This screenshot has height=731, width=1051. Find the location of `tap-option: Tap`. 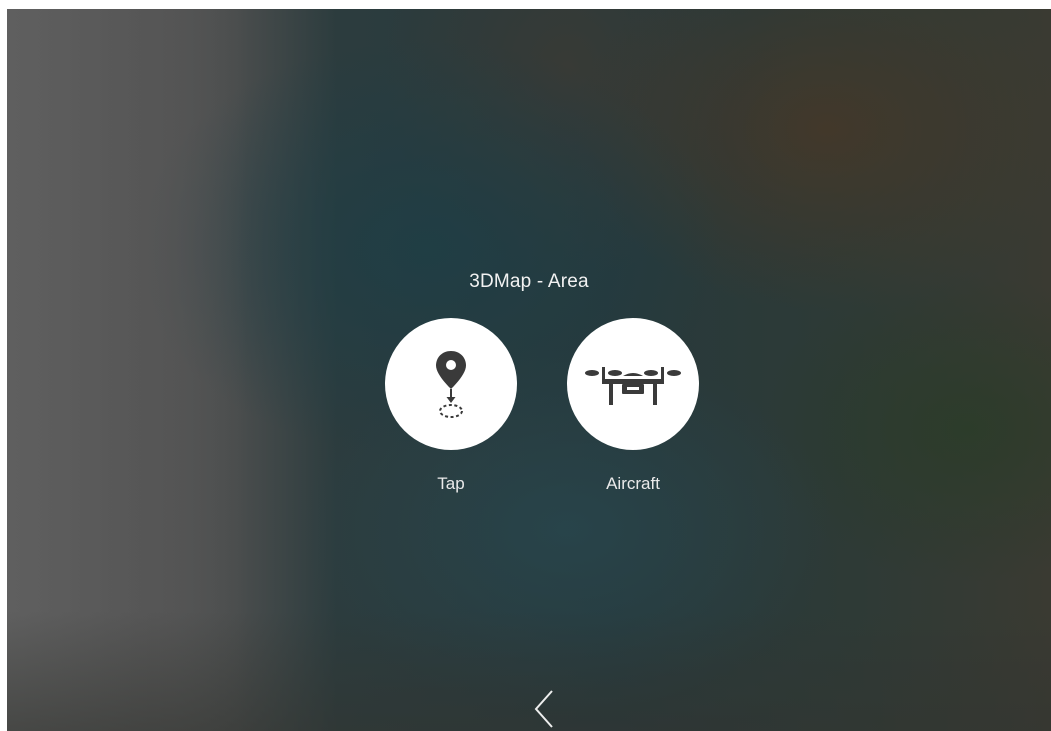

tap-option: Tap is located at coordinates (451, 406).